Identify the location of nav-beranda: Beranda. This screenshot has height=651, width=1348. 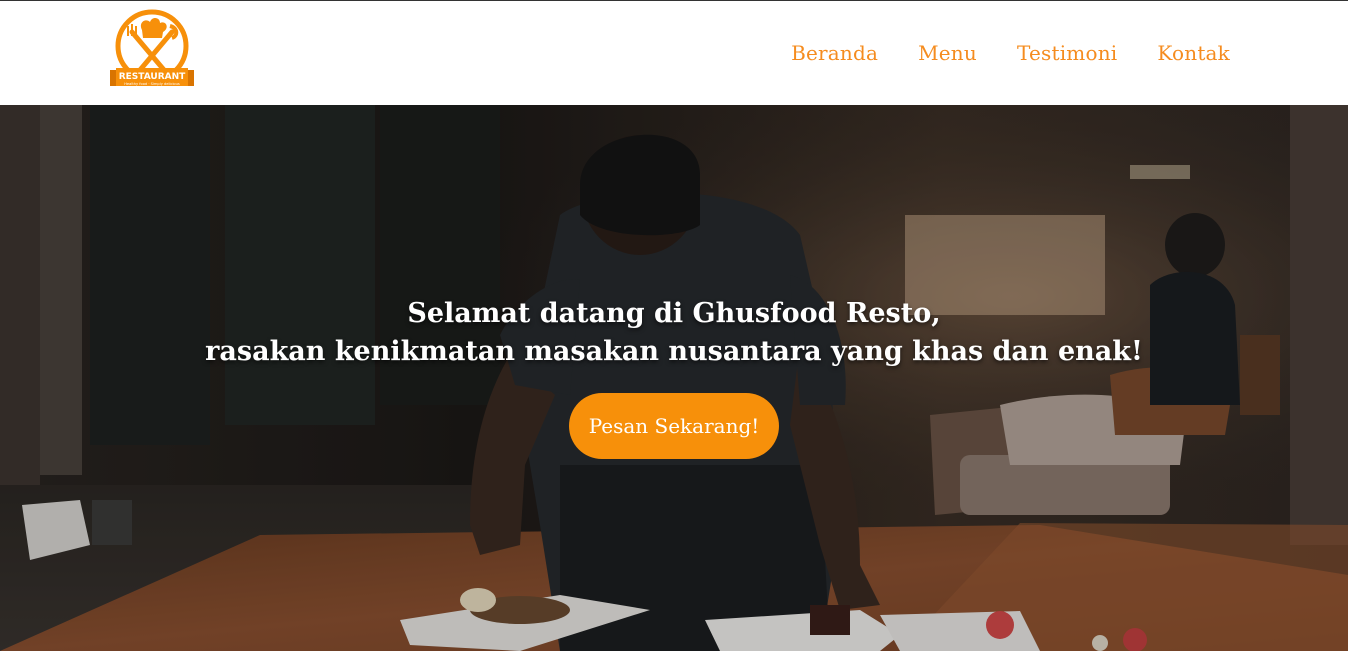
(834, 53).